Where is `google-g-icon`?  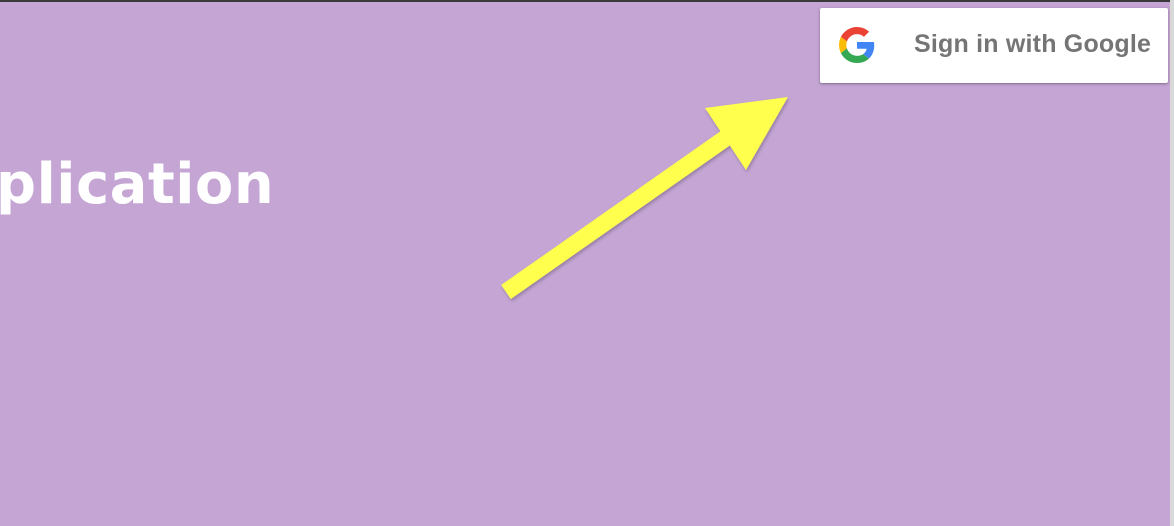
google-g-icon is located at coordinates (857, 45).